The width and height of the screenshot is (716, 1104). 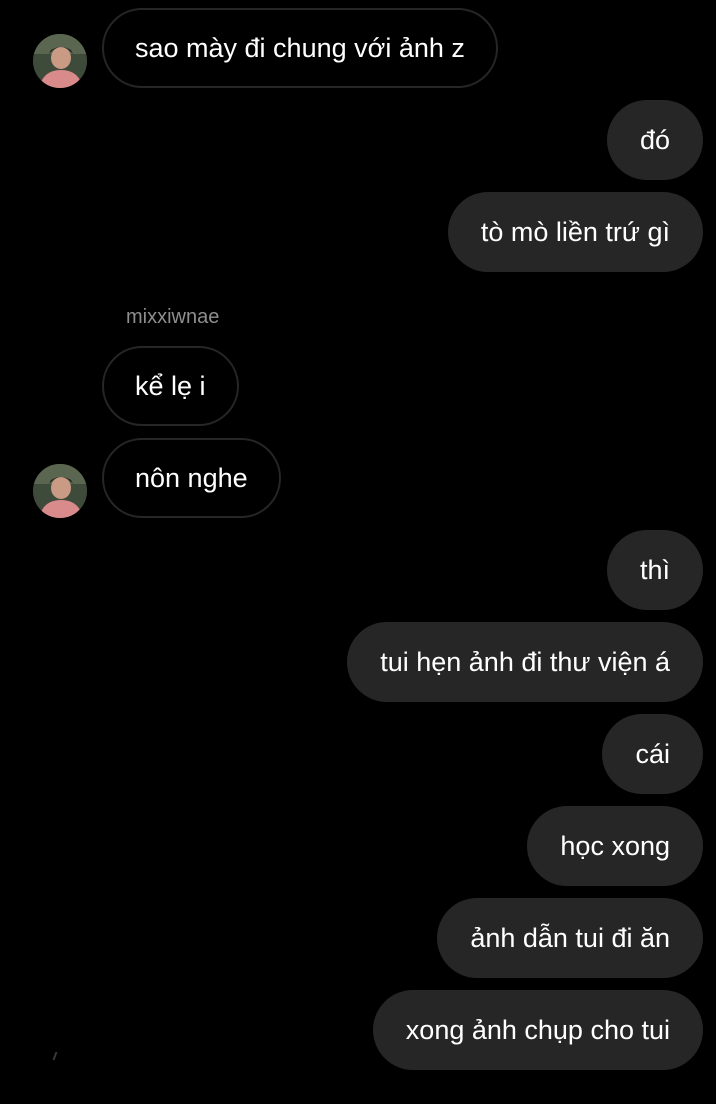 I want to click on message-text: học xong, so click(x=615, y=846).